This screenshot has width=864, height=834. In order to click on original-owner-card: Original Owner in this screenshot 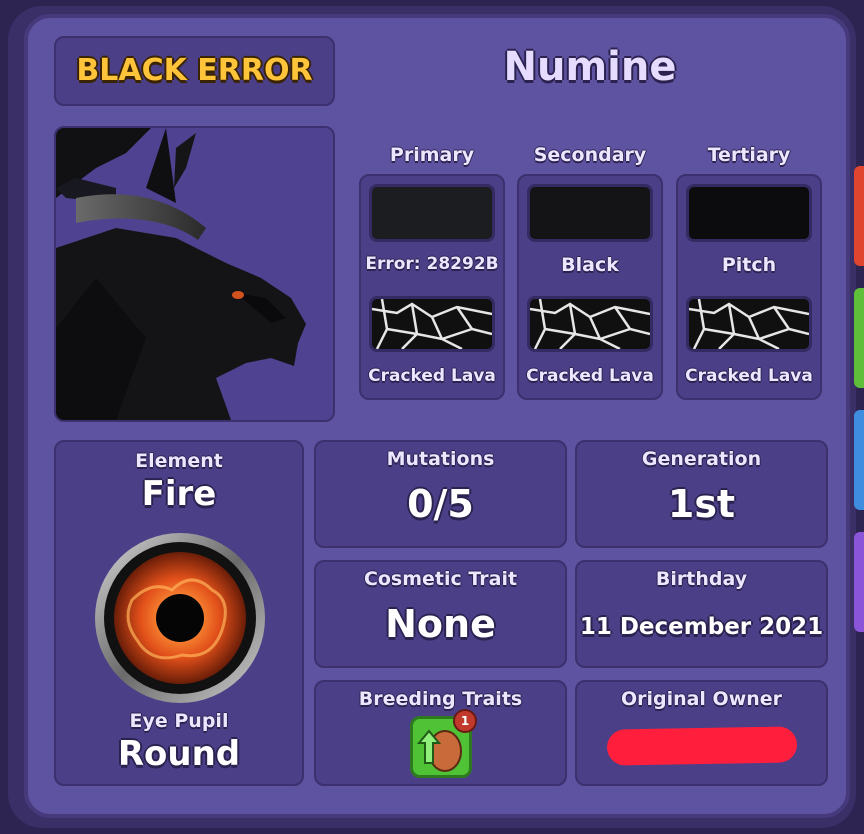, I will do `click(701, 733)`.